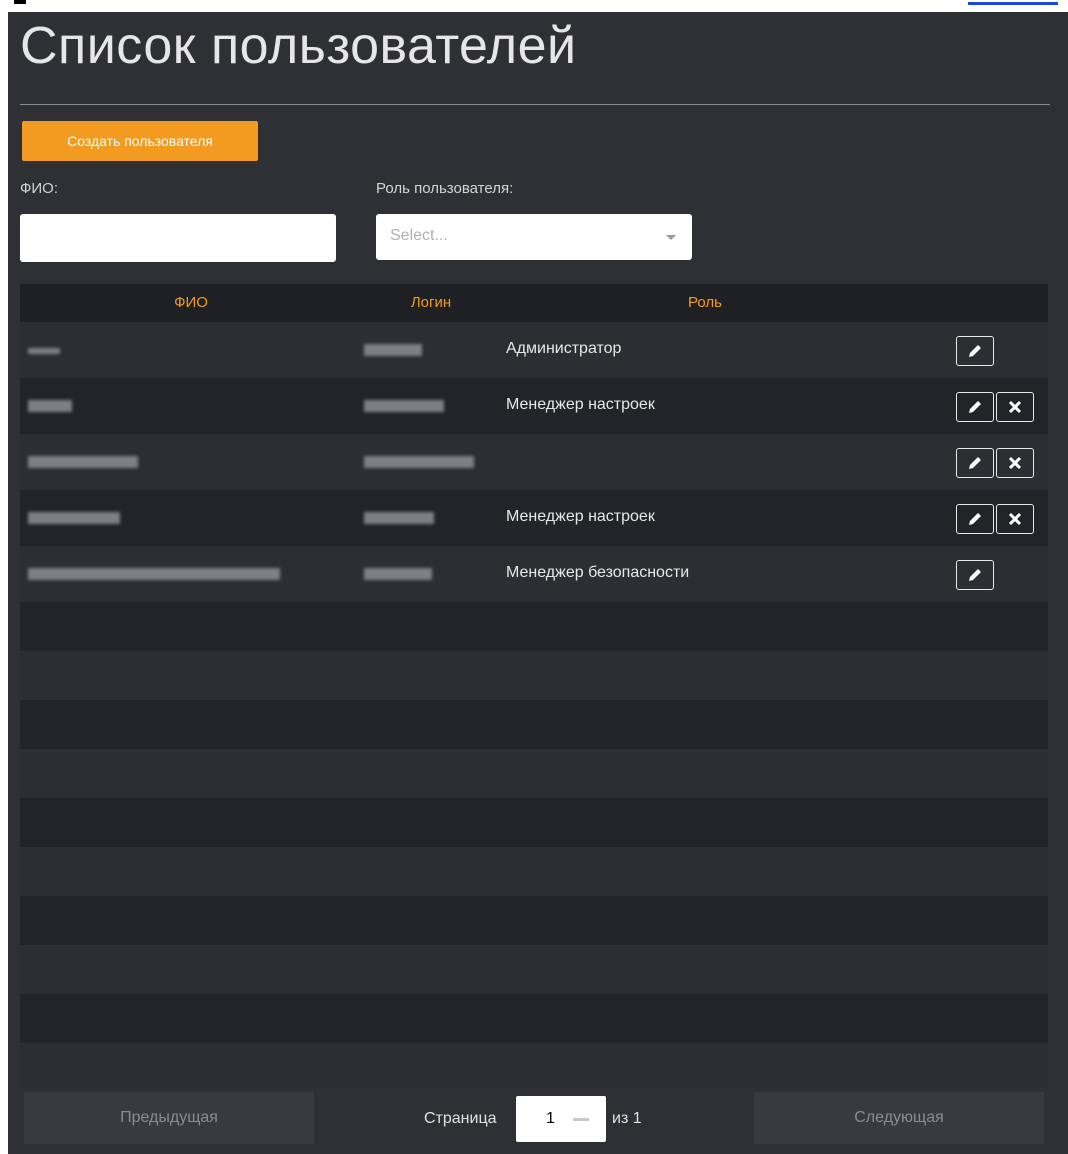 Image resolution: width=1068 pixels, height=1154 pixels. I want to click on page-number-input: 1, so click(561, 1119).